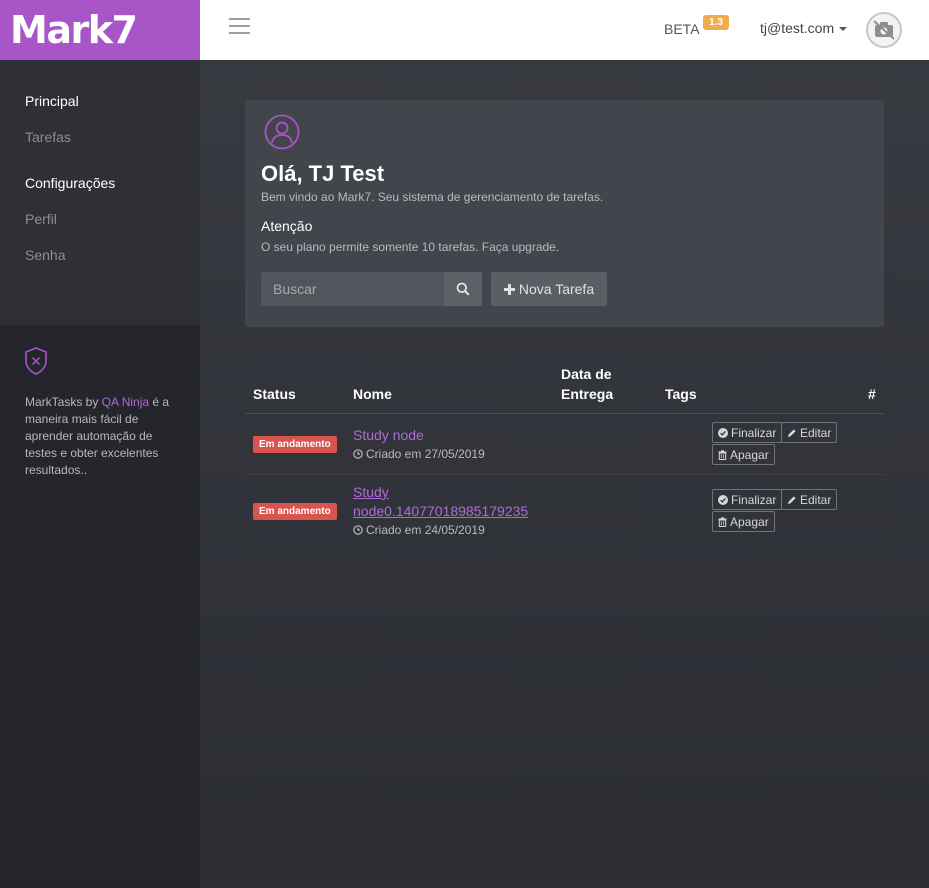 The width and height of the screenshot is (929, 888). I want to click on column-header-due-line2: Entrega, so click(587, 394).